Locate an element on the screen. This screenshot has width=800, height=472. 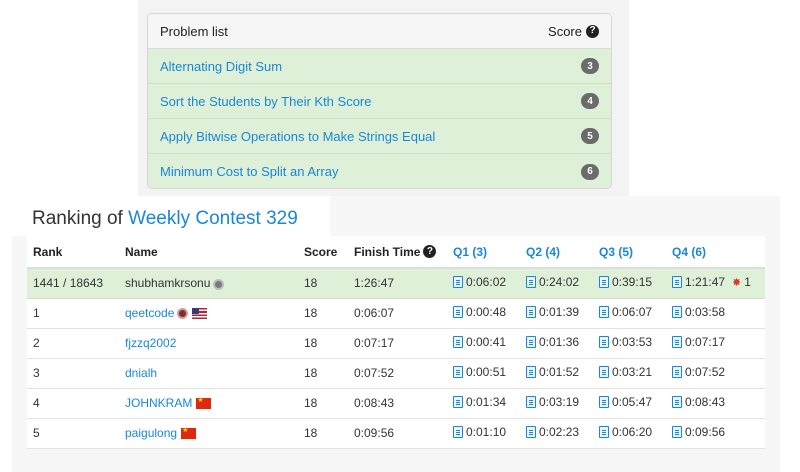
q3-cell: 0:03:53 is located at coordinates (629, 343).